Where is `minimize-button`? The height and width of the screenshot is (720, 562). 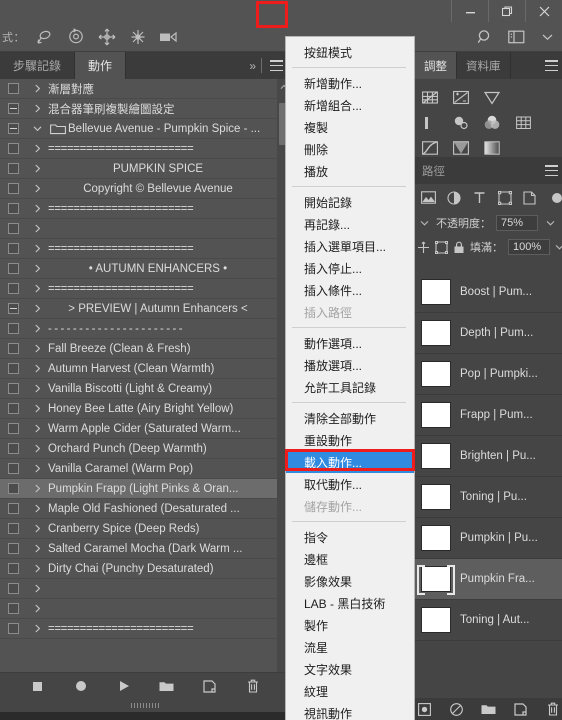
minimize-button is located at coordinates (469, 11).